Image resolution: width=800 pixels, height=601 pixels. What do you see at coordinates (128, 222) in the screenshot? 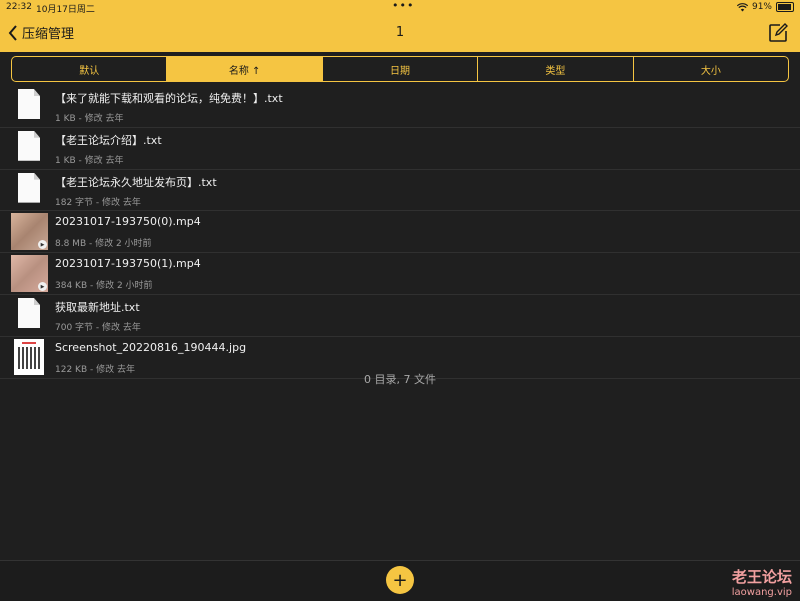
I see `file-name: 20231017-193750(0).mp4` at bounding box center [128, 222].